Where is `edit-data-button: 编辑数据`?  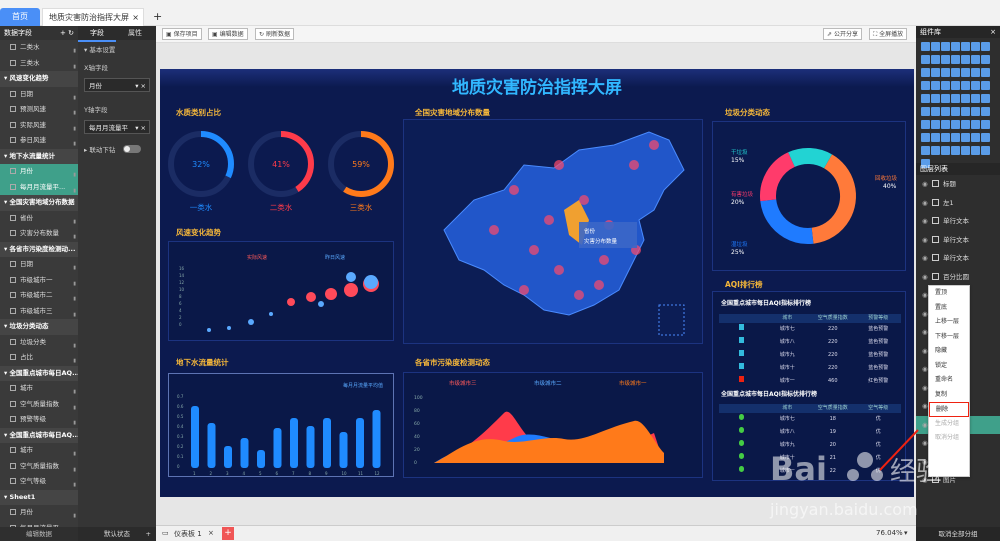
edit-data-button: 编辑数据 is located at coordinates (39, 534).